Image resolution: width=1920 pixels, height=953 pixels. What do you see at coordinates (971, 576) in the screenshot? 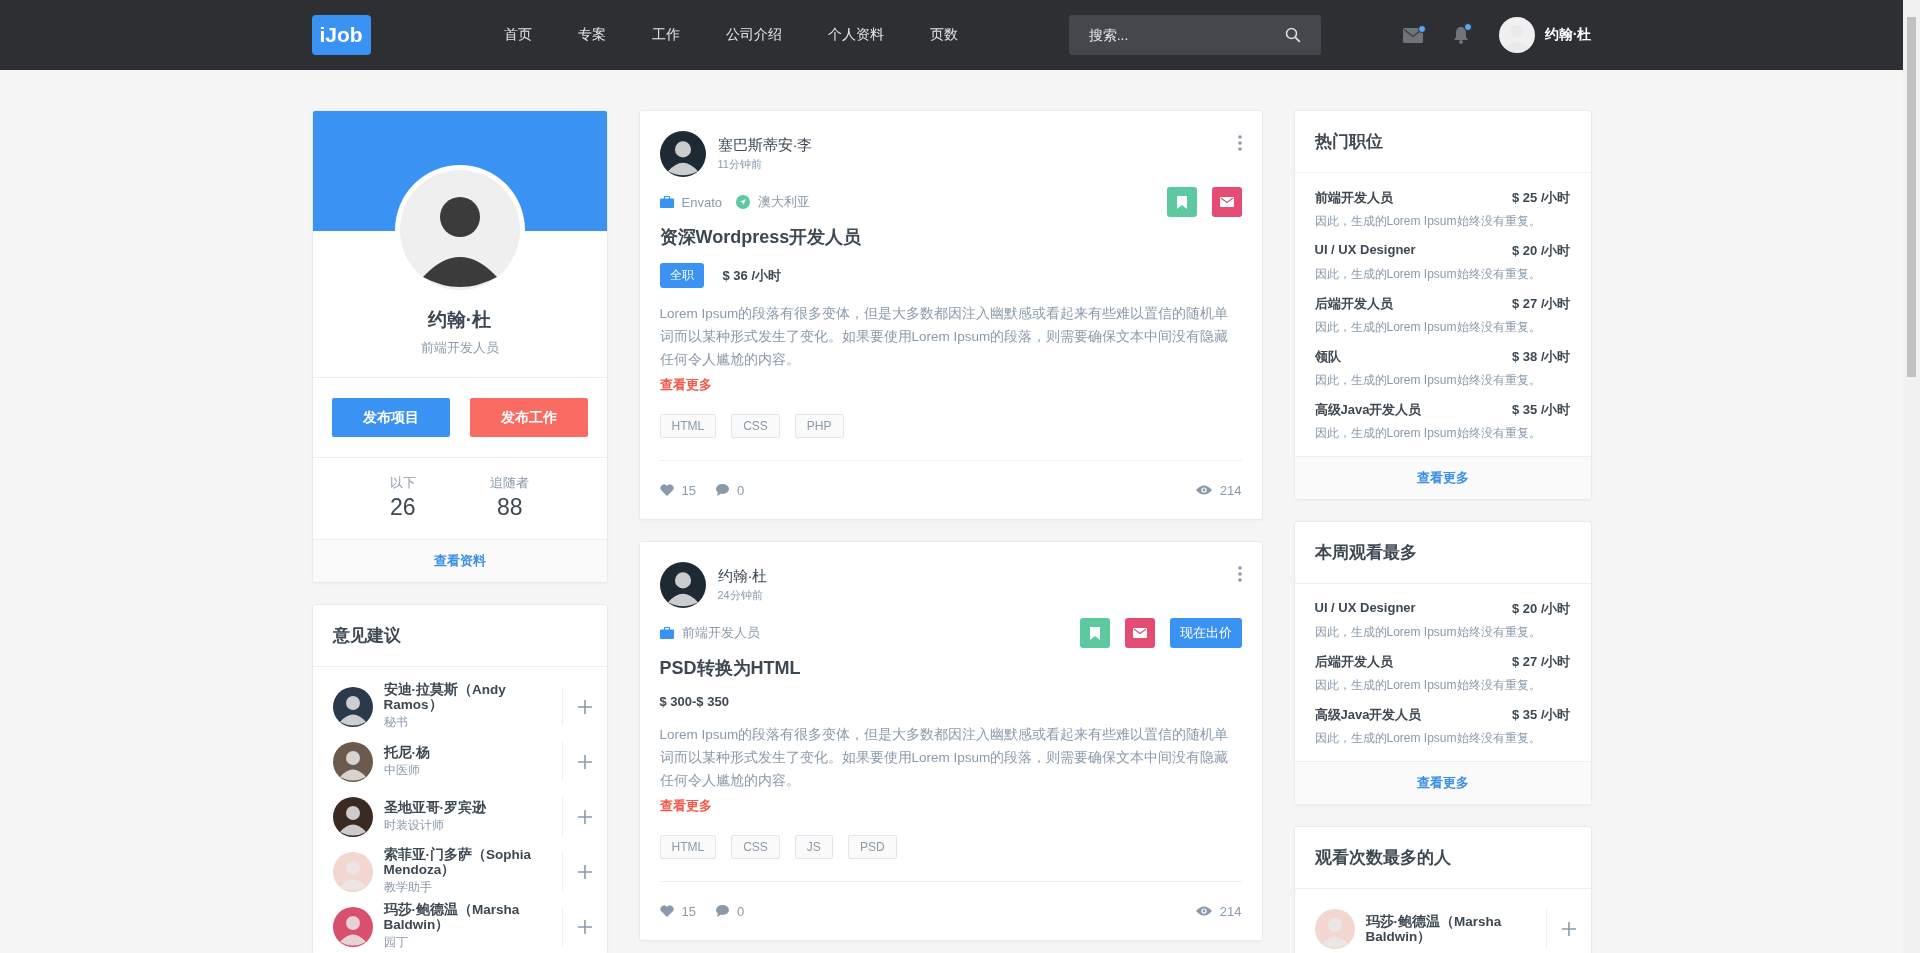
I see `author-name: 约翰·杜` at bounding box center [971, 576].